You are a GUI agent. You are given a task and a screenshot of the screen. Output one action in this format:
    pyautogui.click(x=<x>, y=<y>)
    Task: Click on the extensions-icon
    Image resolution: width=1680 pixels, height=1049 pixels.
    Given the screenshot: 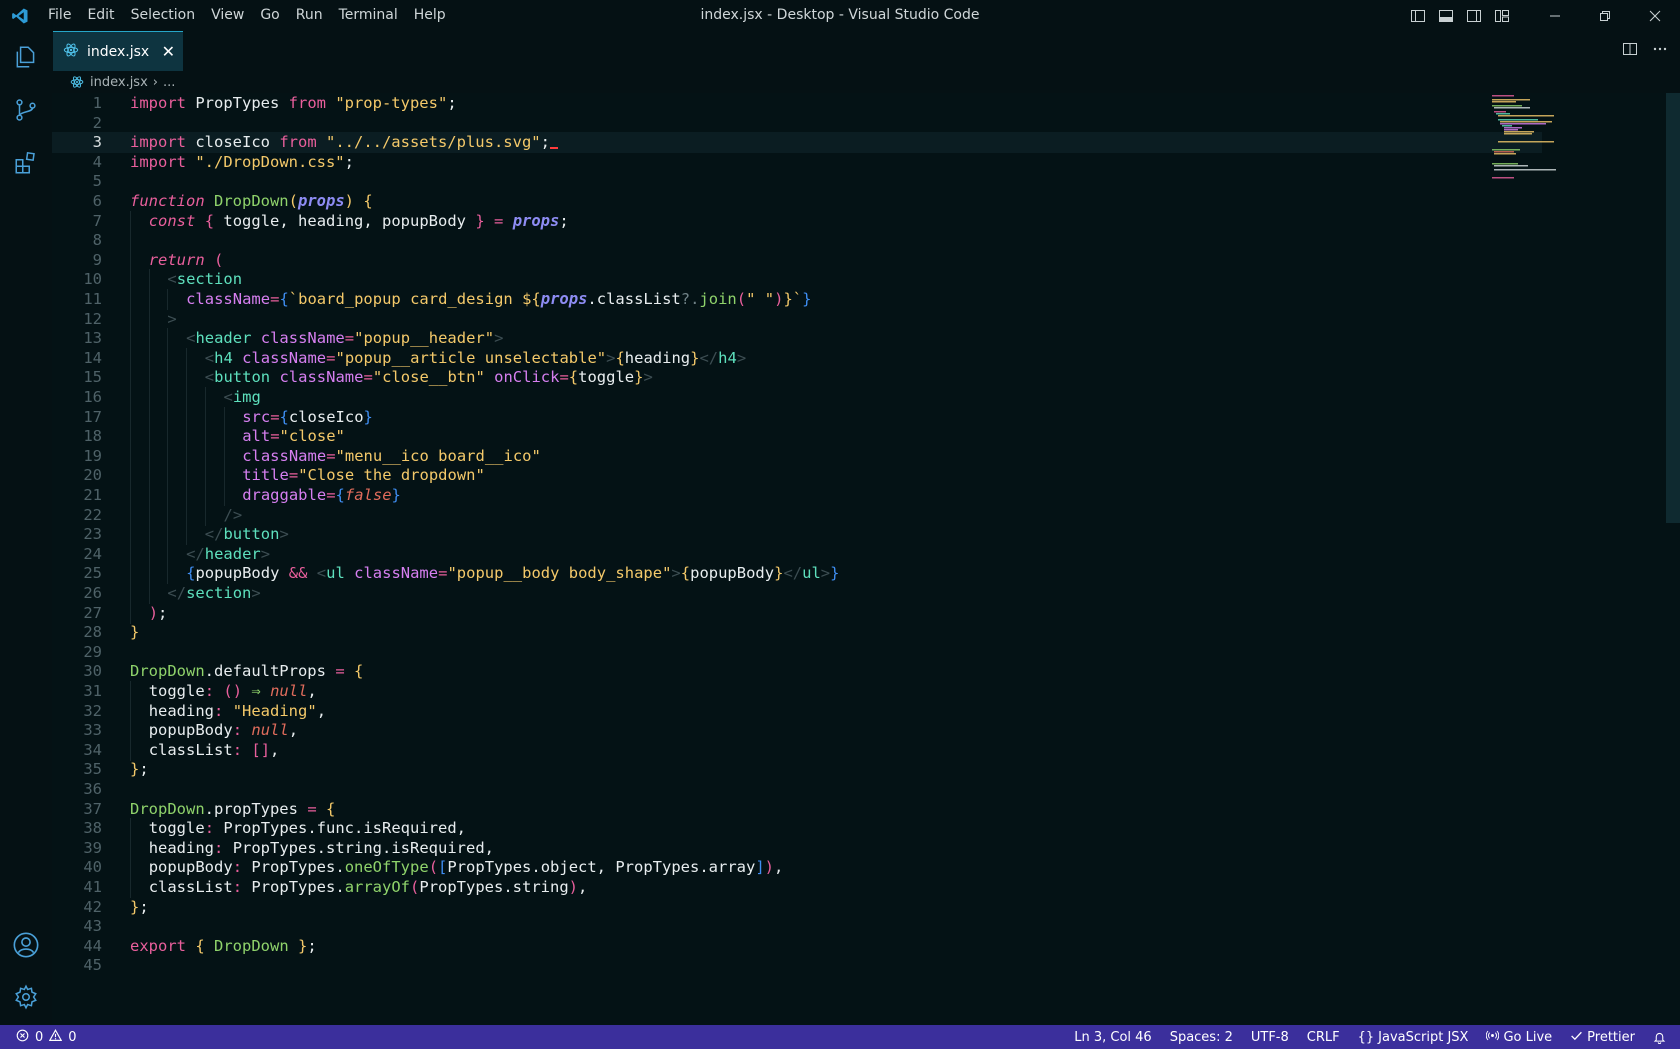 What is the action you would take?
    pyautogui.click(x=26, y=163)
    